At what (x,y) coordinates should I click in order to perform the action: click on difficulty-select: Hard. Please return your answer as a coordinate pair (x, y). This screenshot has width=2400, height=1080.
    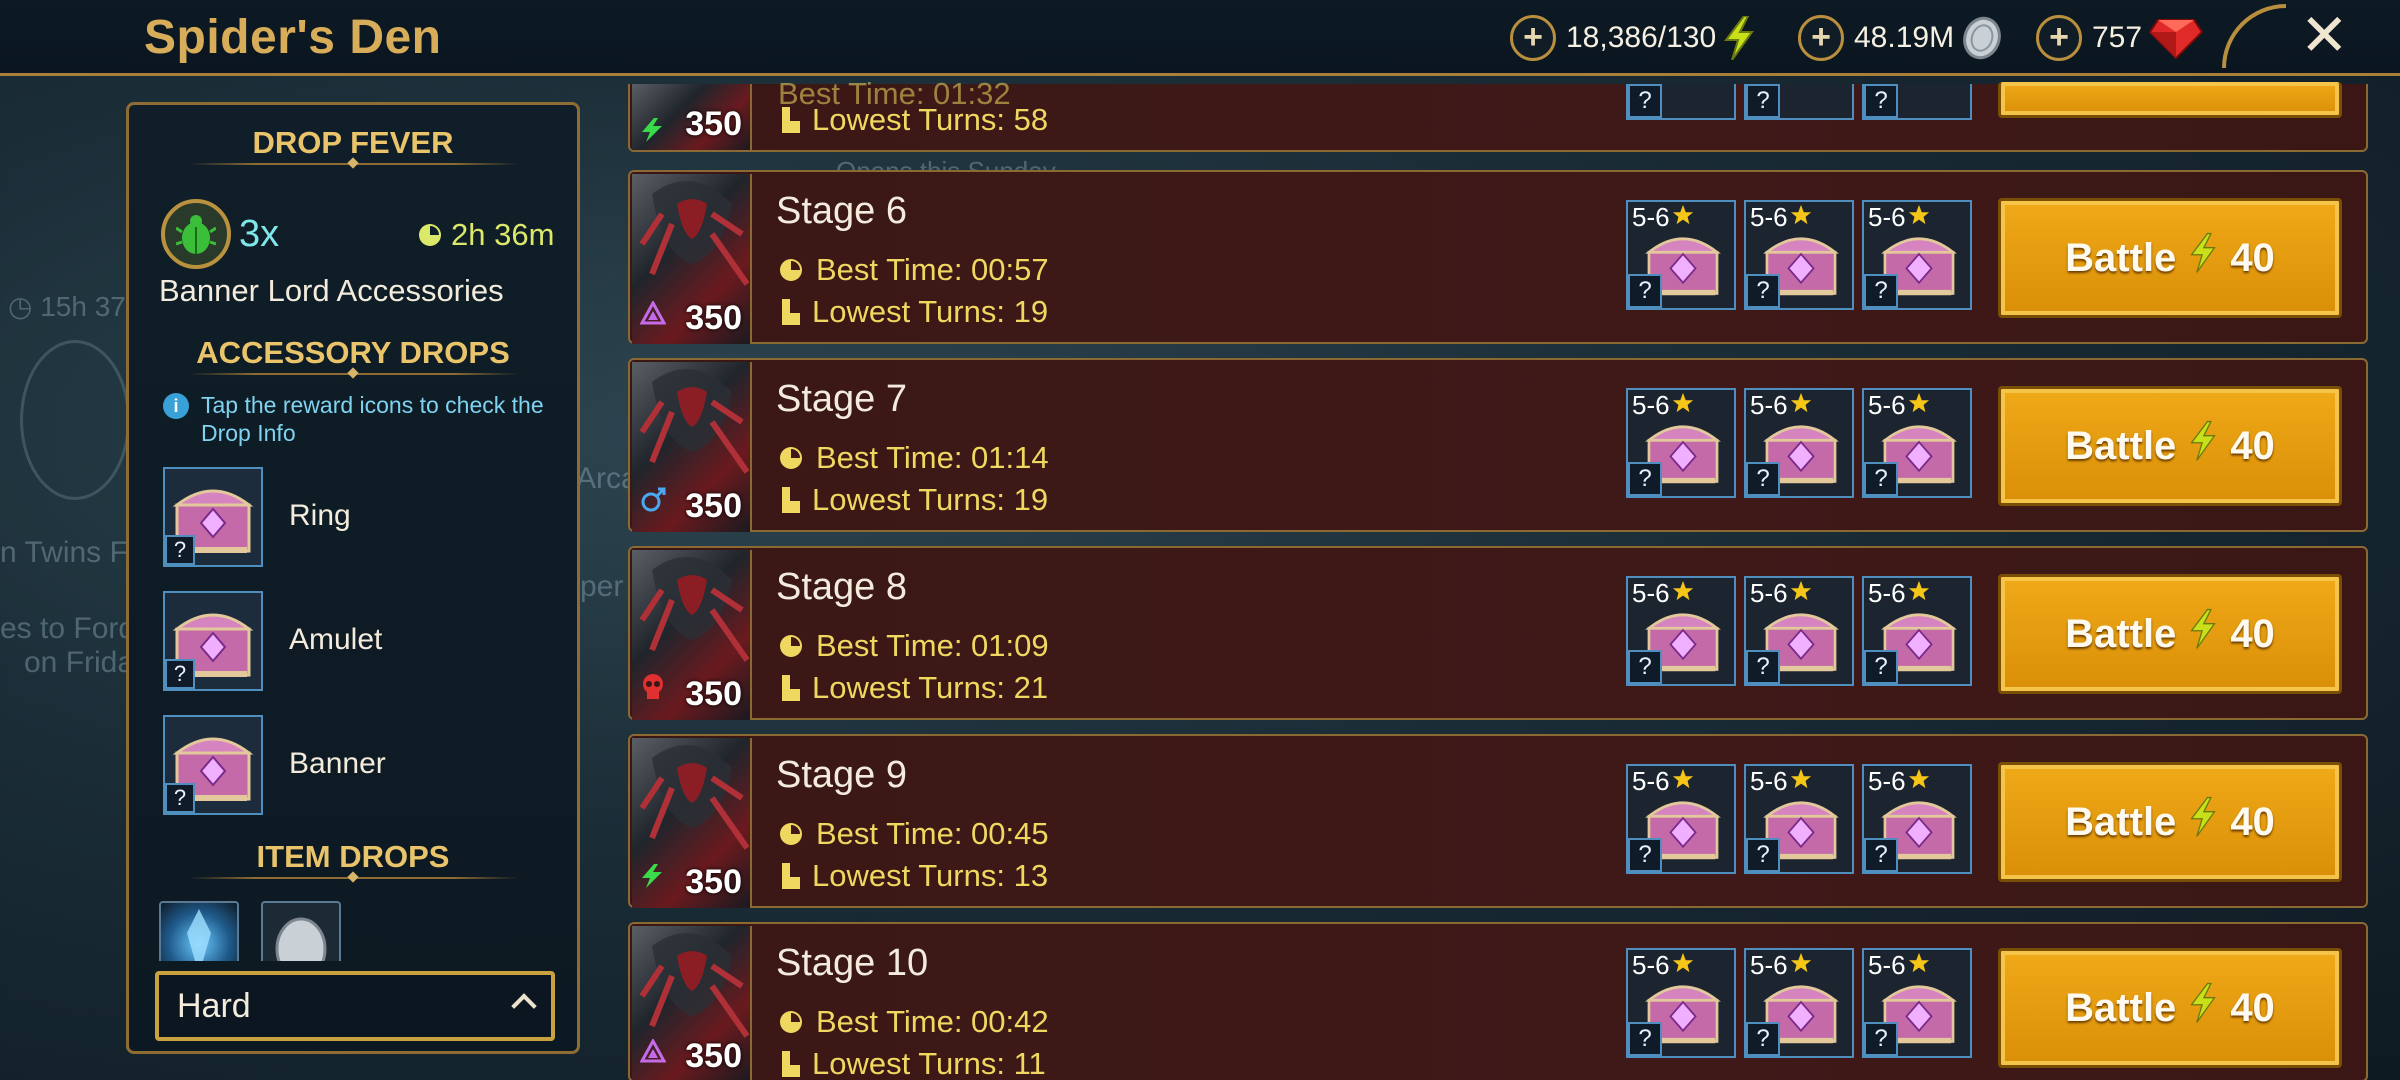
    Looking at the image, I should click on (355, 1006).